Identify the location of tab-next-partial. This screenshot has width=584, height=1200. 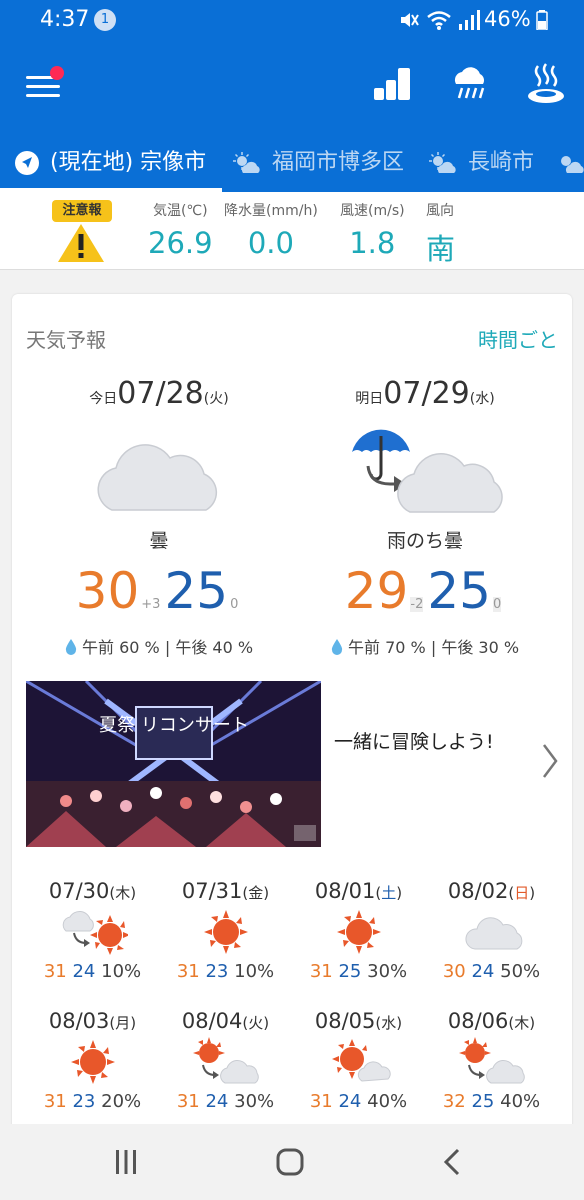
(570, 164).